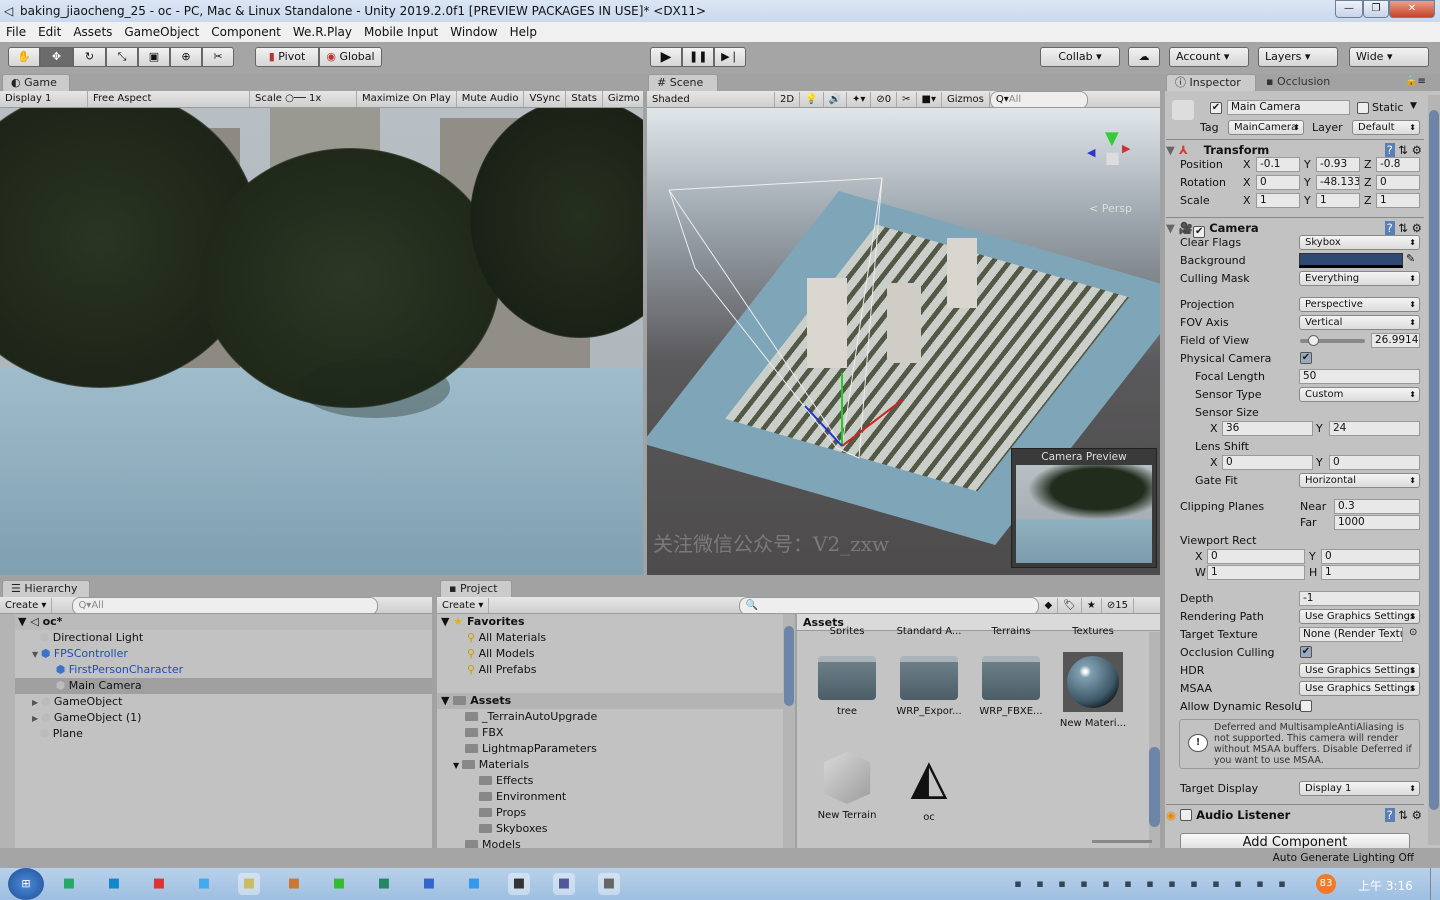  I want to click on viewport-x-input: 0, so click(1256, 556).